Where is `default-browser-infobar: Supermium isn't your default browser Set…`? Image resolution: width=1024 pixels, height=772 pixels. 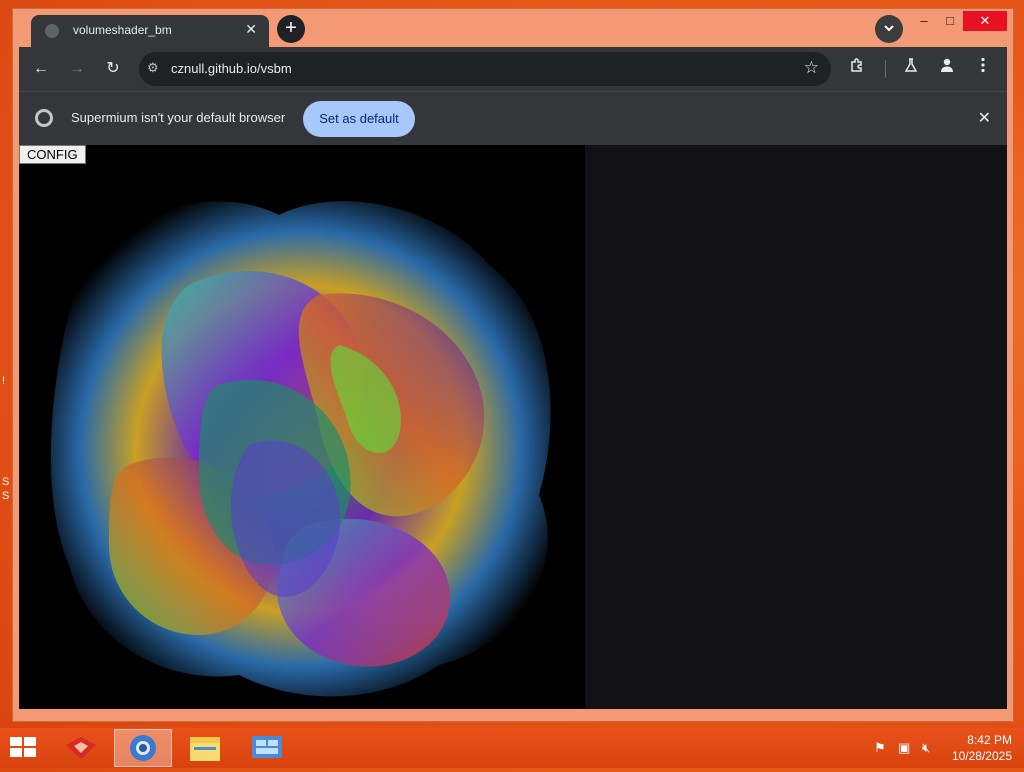 default-browser-infobar: Supermium isn't your default browser Set… is located at coordinates (513, 118).